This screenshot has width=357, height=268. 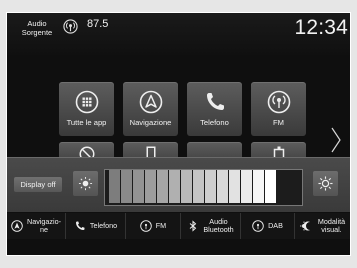 I want to click on tile-navigation: Navigazione, so click(x=150, y=109).